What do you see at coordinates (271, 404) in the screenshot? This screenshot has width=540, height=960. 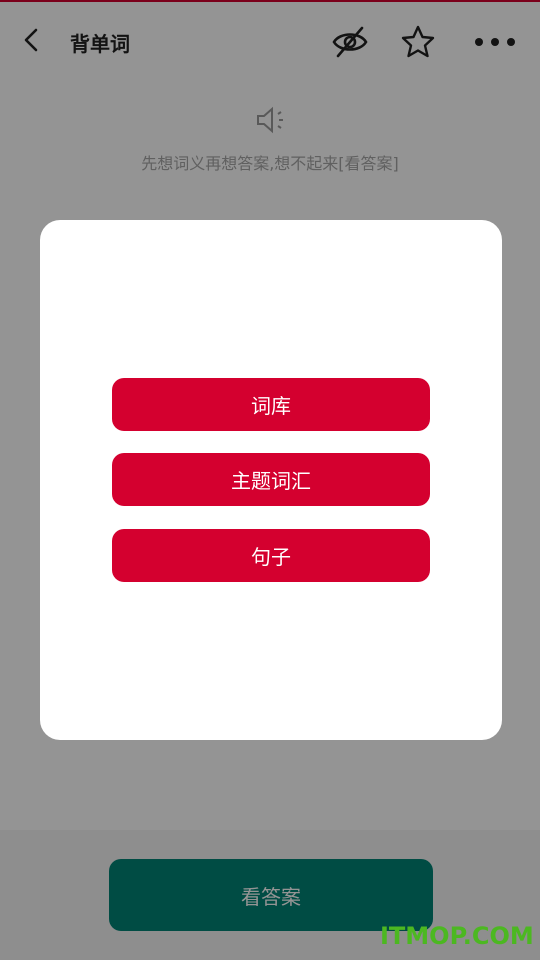 I see `option-word-bank-button: 词库` at bounding box center [271, 404].